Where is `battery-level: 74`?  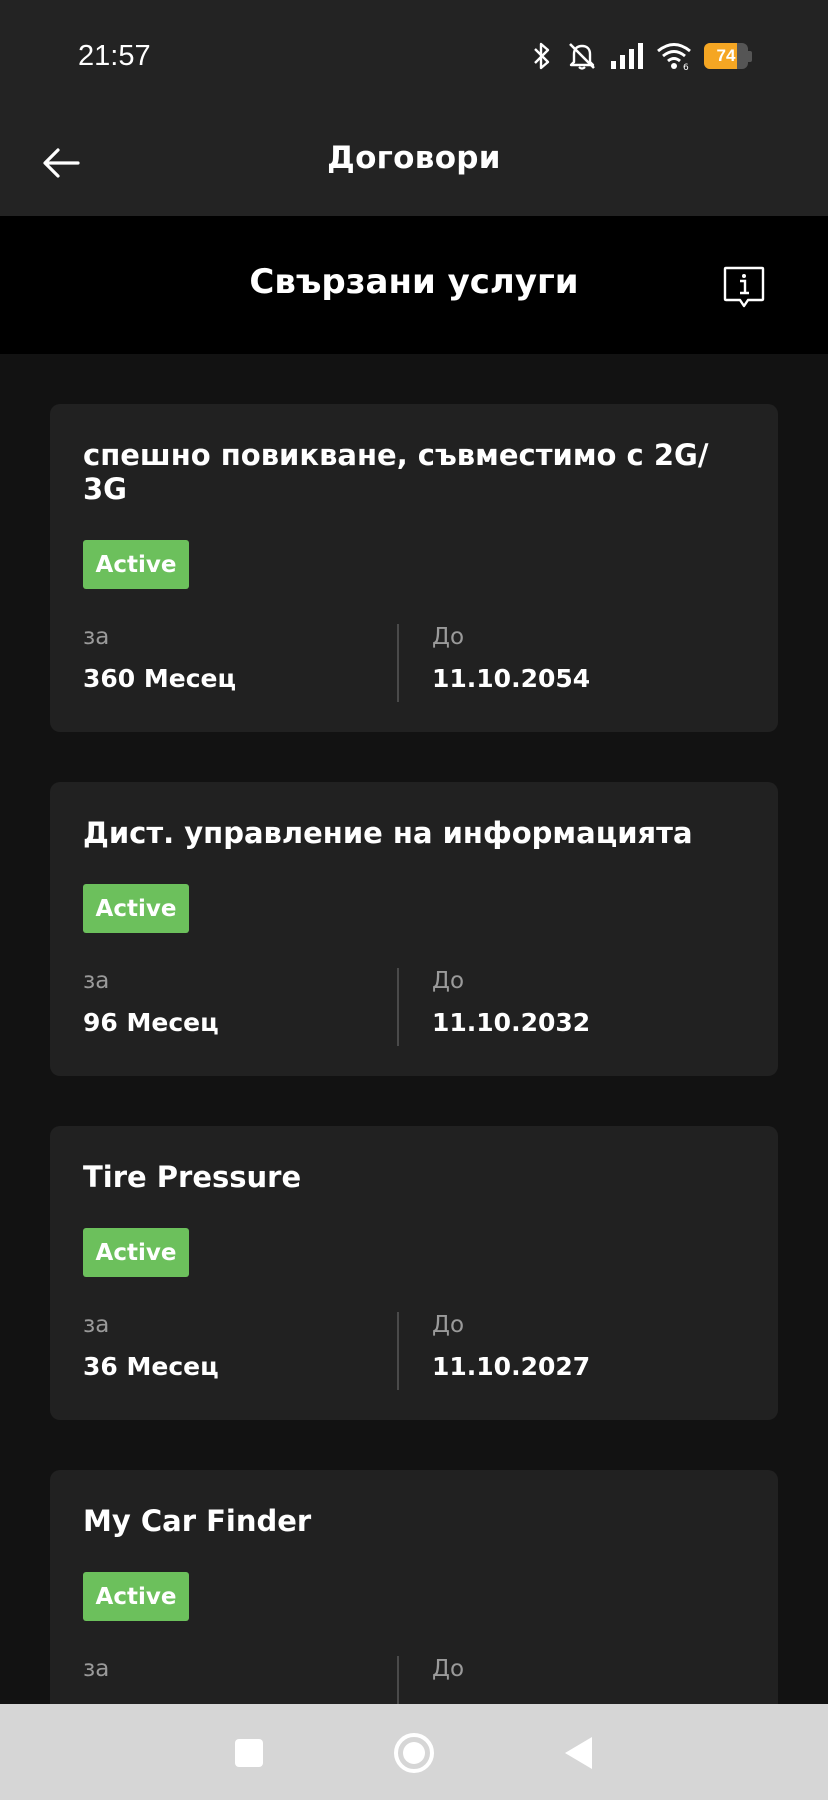
battery-level: 74 is located at coordinates (726, 55).